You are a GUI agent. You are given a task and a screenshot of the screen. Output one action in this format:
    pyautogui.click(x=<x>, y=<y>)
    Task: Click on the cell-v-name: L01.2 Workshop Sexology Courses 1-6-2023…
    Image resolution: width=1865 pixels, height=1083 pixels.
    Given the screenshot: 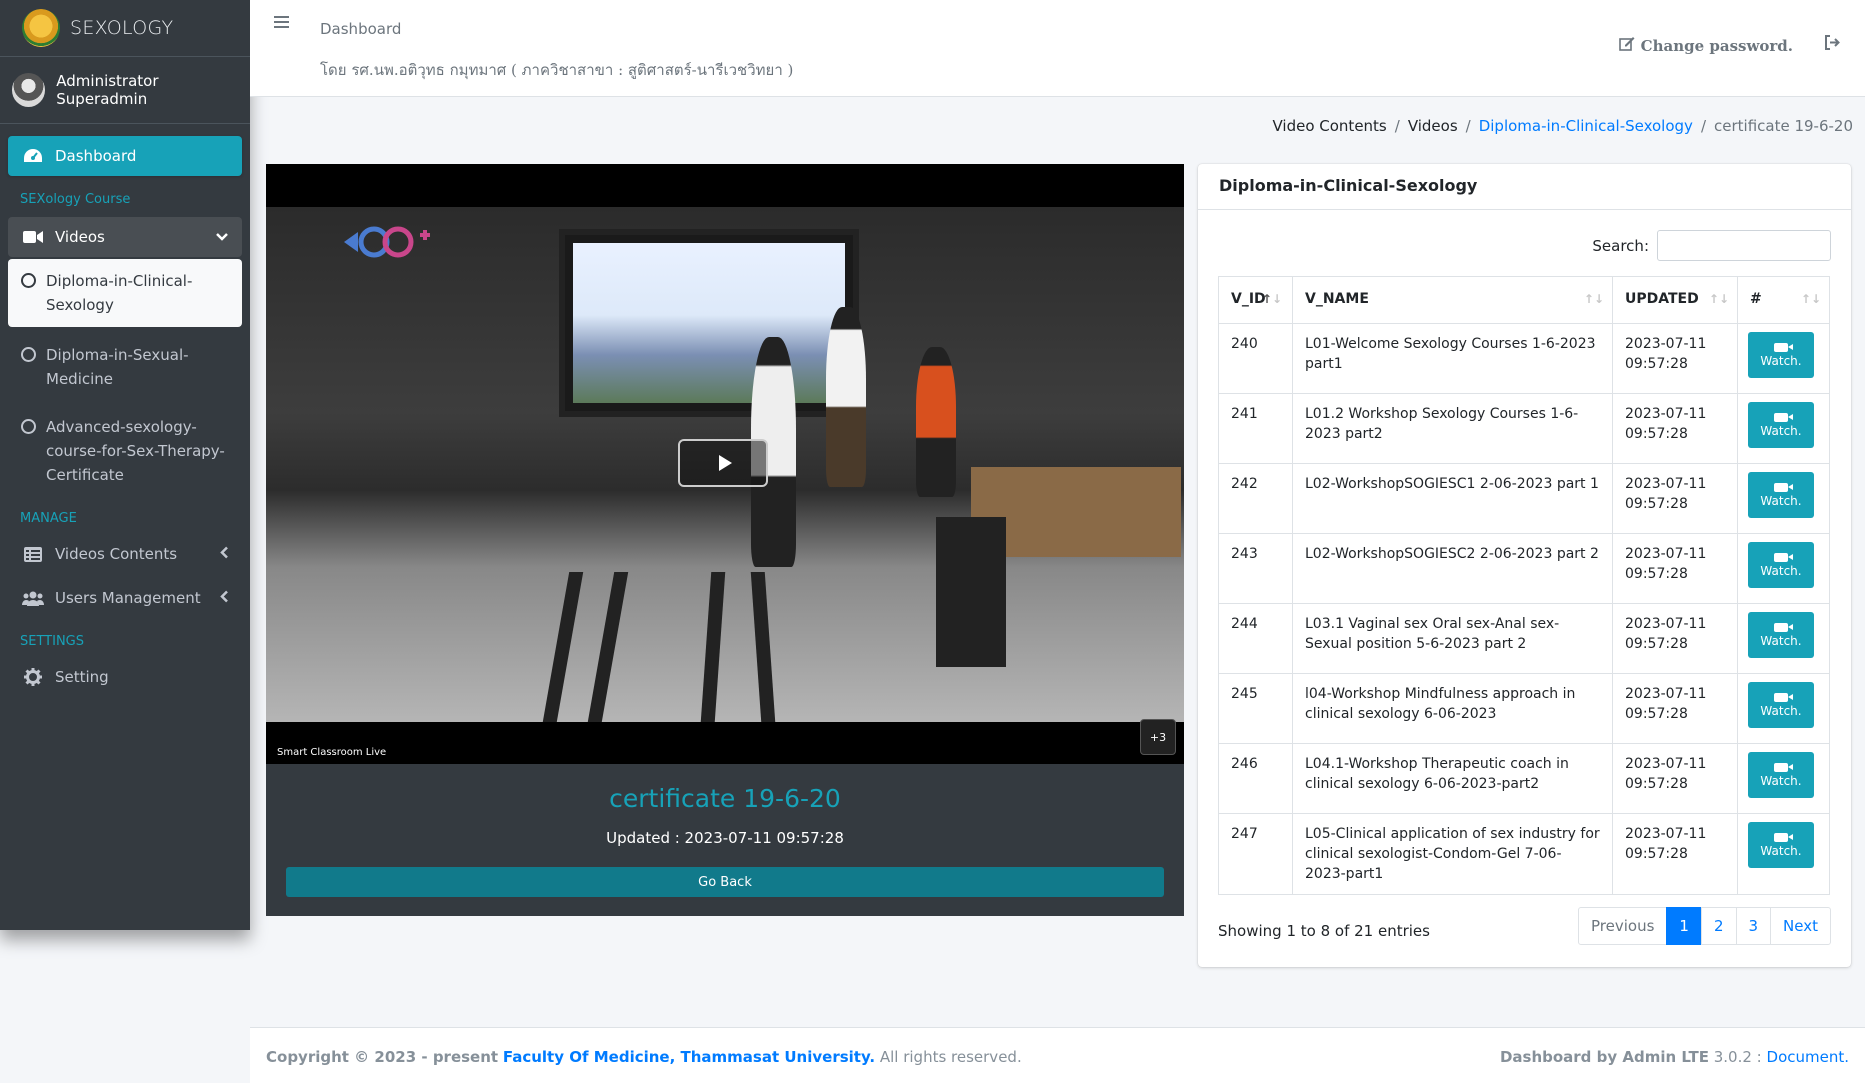 What is the action you would take?
    pyautogui.click(x=1452, y=428)
    